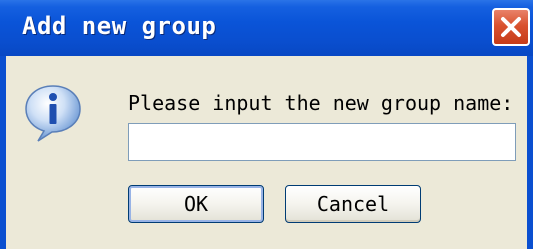 This screenshot has height=249, width=533. What do you see at coordinates (321, 103) in the screenshot?
I see `prompt-label: Please input the new group name:` at bounding box center [321, 103].